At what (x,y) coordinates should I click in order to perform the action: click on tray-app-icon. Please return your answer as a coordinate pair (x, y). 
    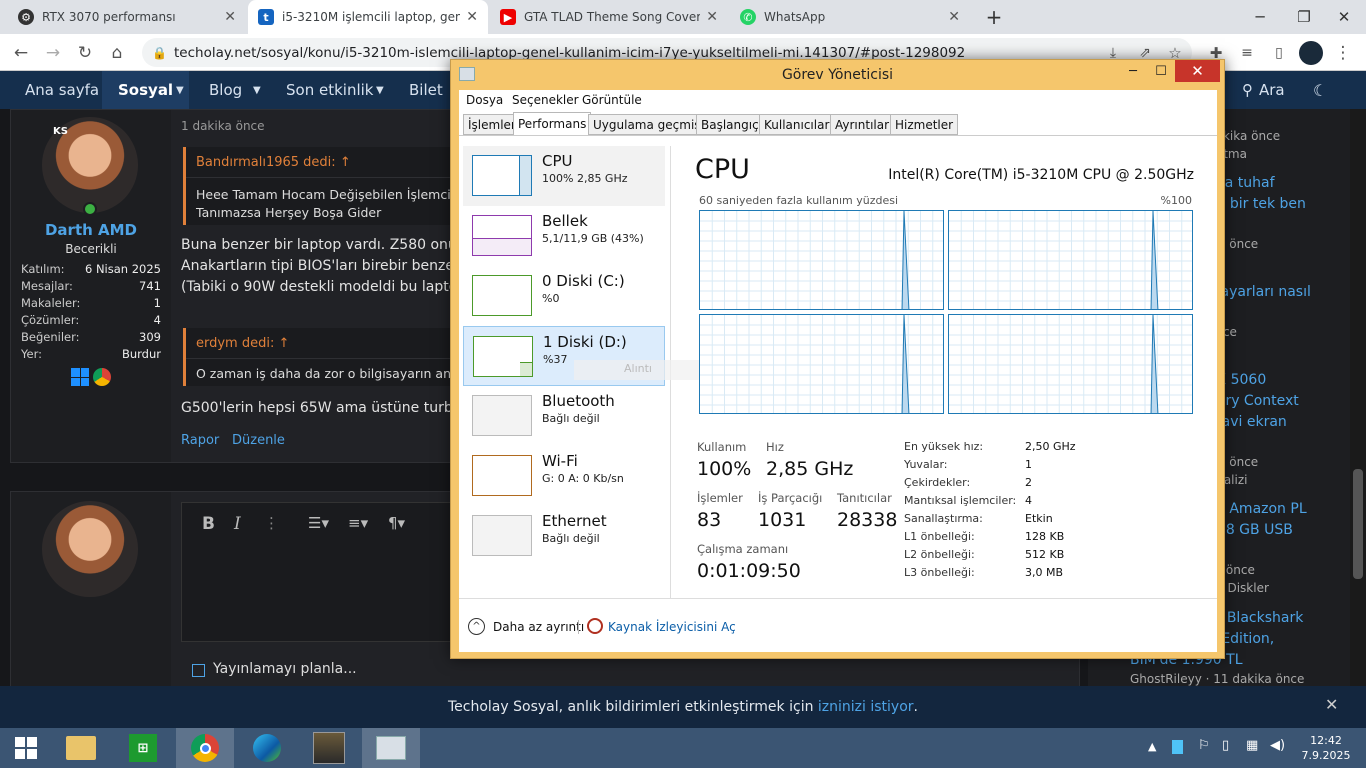
    Looking at the image, I should click on (1177, 747).